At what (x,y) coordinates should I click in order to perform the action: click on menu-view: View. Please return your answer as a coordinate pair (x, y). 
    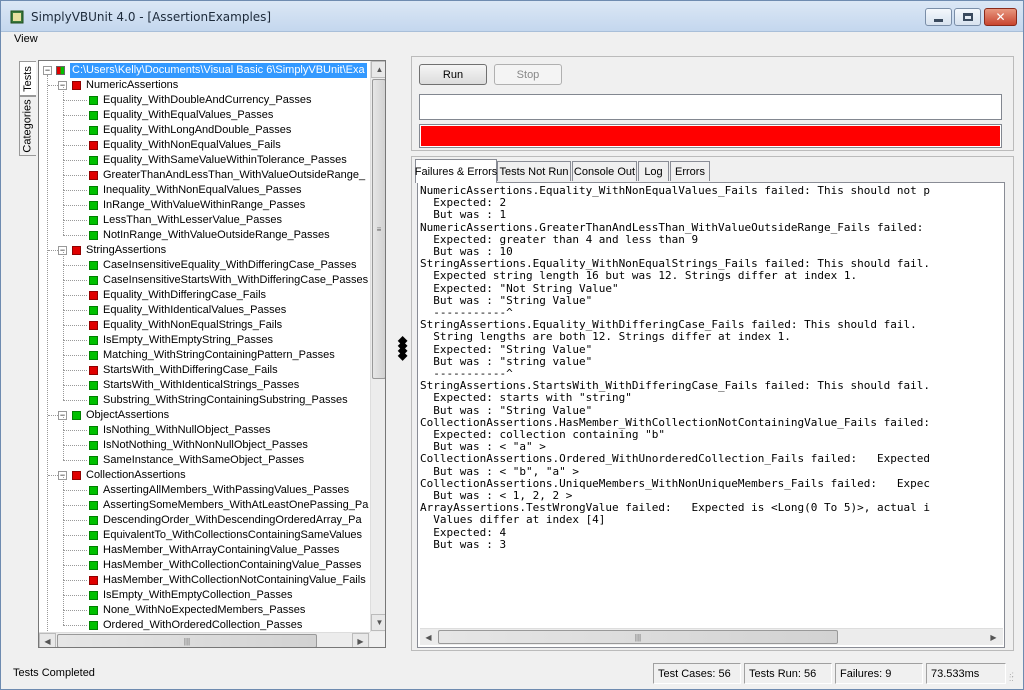
    Looking at the image, I should click on (26, 39).